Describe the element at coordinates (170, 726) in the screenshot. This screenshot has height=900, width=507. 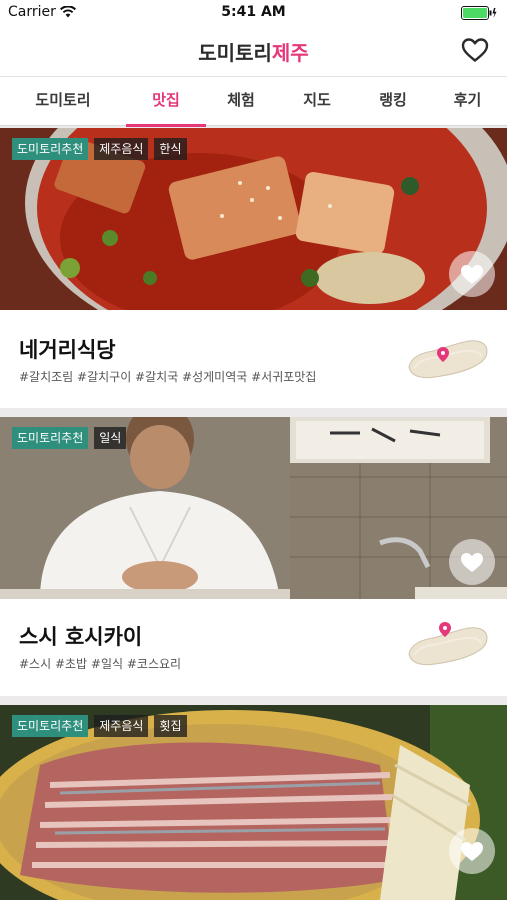
I see `category-tag: 횟집` at that location.